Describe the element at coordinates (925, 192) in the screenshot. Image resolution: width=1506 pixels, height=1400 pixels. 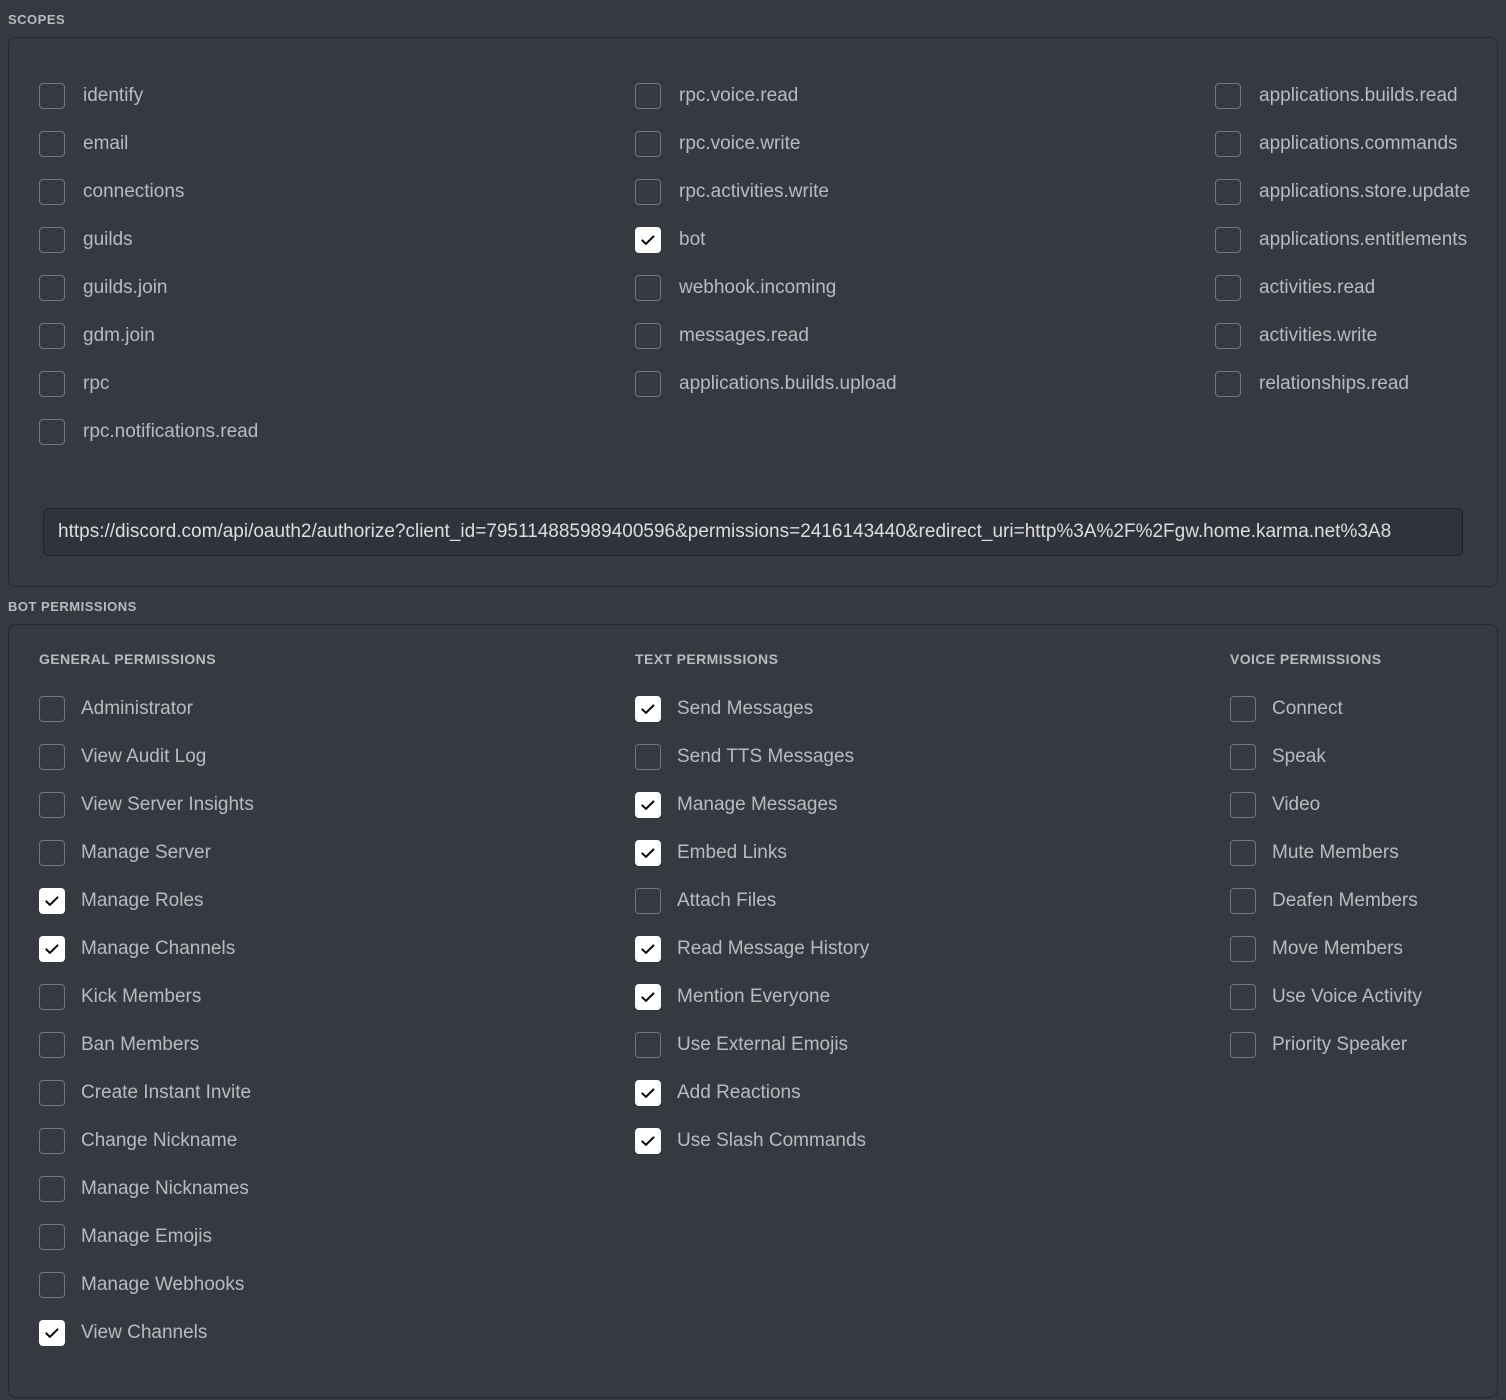
I see `scope-rpc-activities-write-row: rpc.activities.write` at that location.